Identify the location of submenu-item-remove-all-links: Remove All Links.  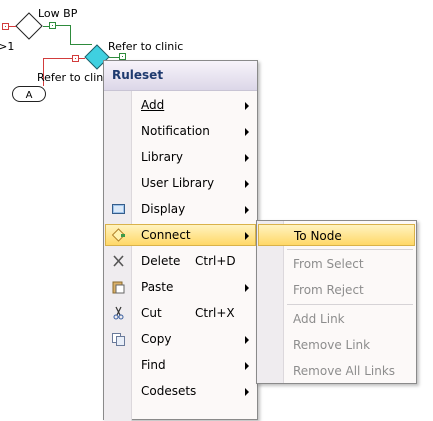
(336, 371).